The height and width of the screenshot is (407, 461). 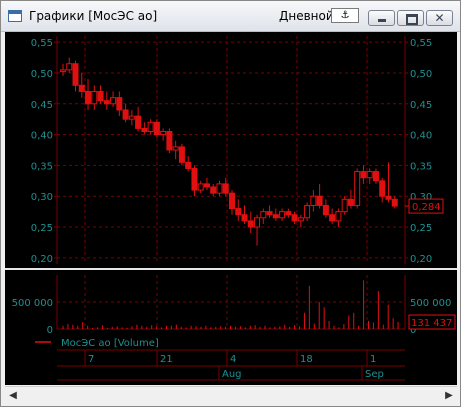 I want to click on anchor-button: ⚓, so click(x=345, y=15).